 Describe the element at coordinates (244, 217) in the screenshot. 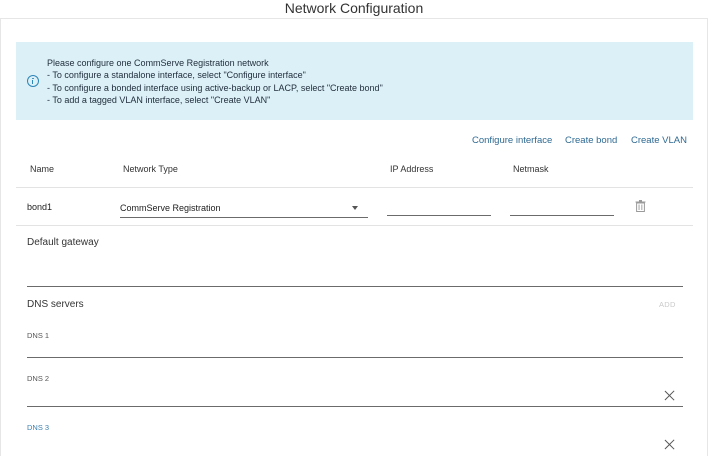

I see `network-type-select-underline` at that location.